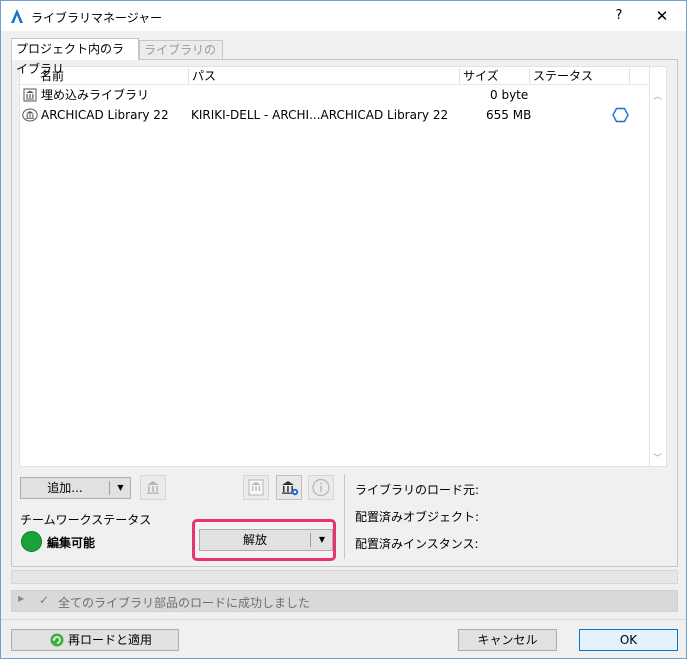  I want to click on hexagon-status-icon, so click(620, 115).